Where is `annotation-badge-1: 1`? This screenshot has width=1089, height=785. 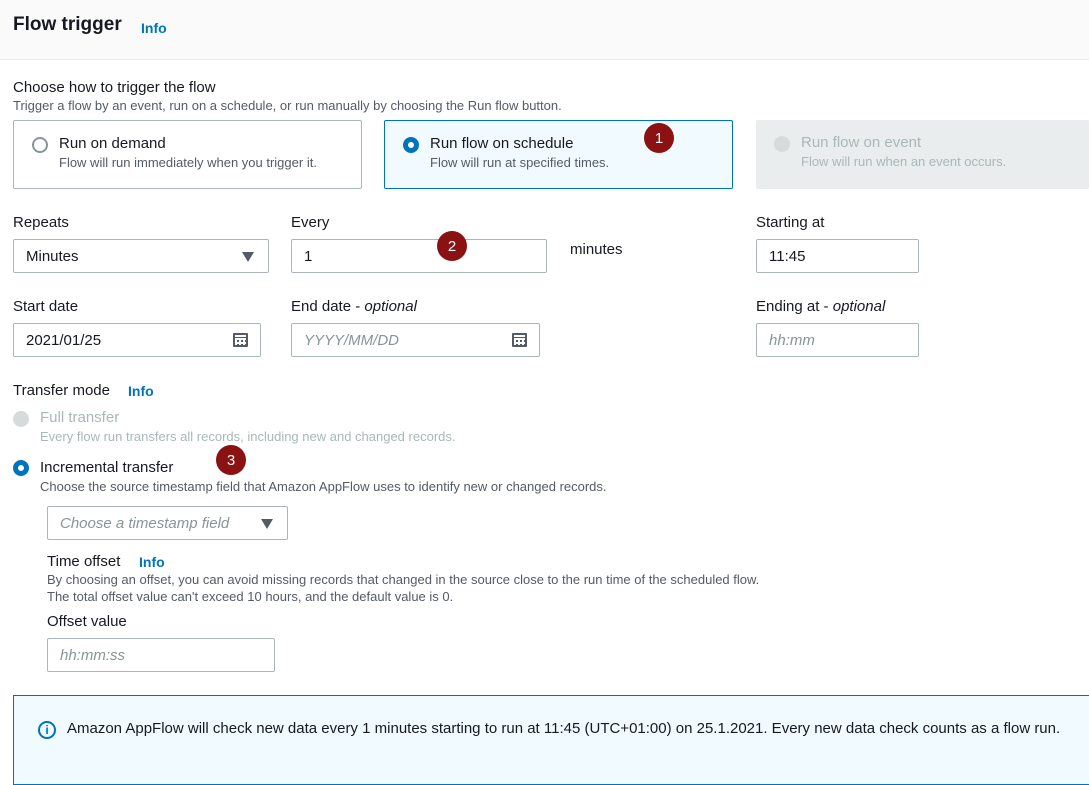
annotation-badge-1: 1 is located at coordinates (659, 138).